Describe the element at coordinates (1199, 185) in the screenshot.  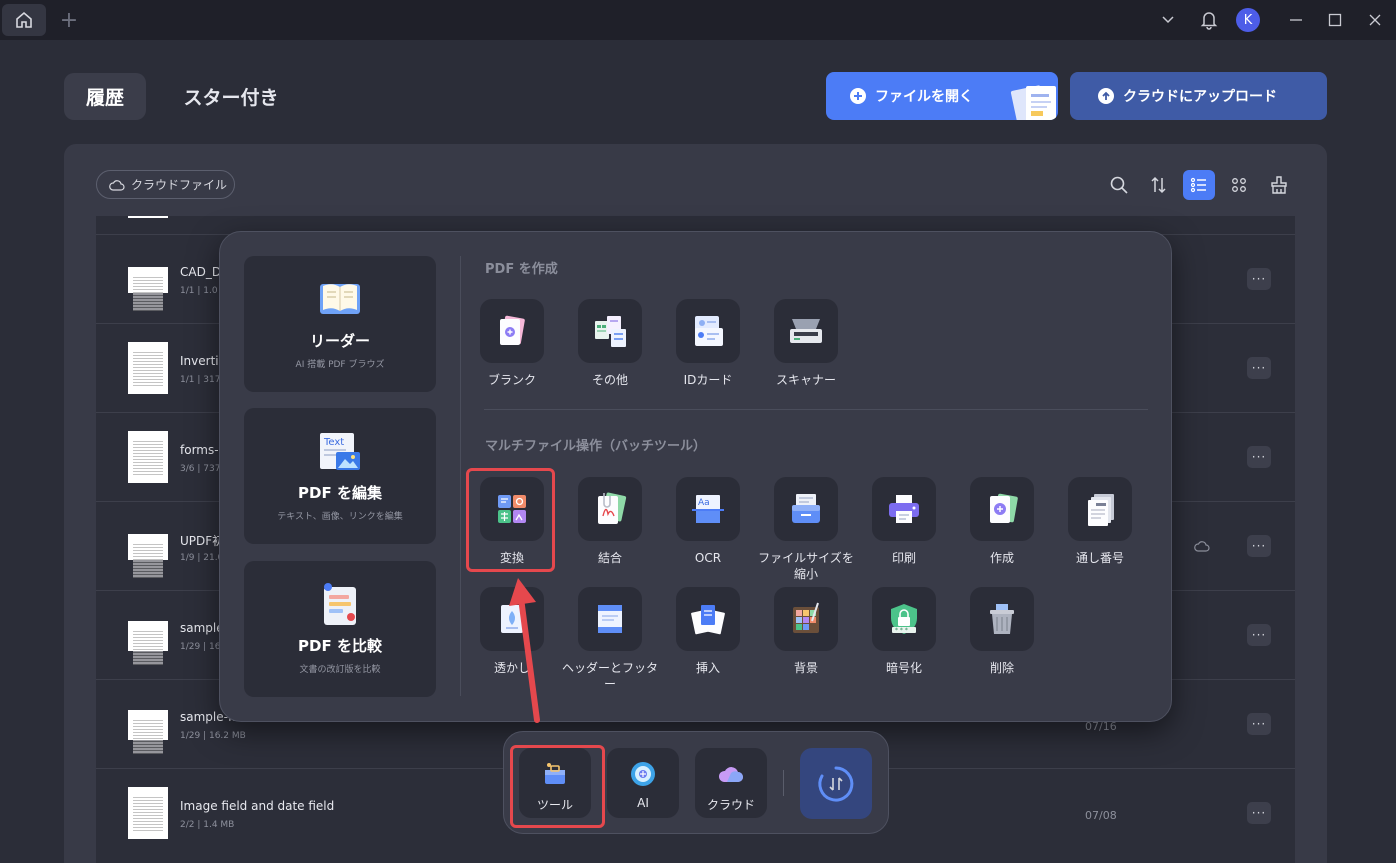
I see `list-view-icon` at that location.